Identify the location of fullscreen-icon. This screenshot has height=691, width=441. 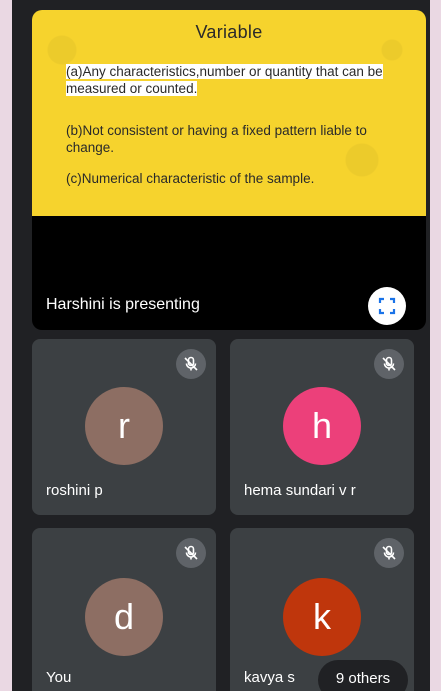
(387, 306).